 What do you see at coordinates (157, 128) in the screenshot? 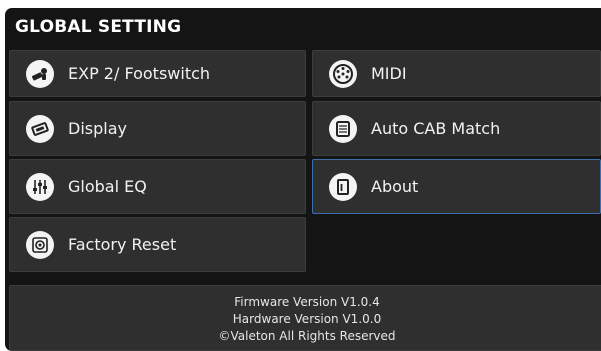
I see `menu-item-display: Display` at bounding box center [157, 128].